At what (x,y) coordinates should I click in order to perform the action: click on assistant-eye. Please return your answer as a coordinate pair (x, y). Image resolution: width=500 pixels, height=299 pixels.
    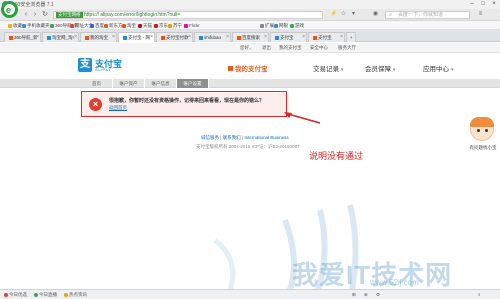
    Looking at the image, I should click on (486, 130).